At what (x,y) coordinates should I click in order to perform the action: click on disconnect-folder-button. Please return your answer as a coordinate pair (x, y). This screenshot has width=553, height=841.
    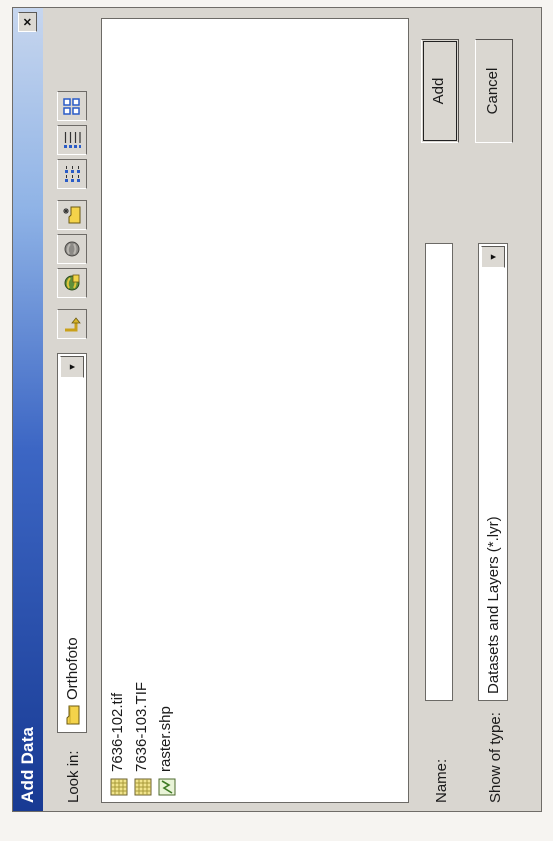
    Looking at the image, I should click on (72, 249).